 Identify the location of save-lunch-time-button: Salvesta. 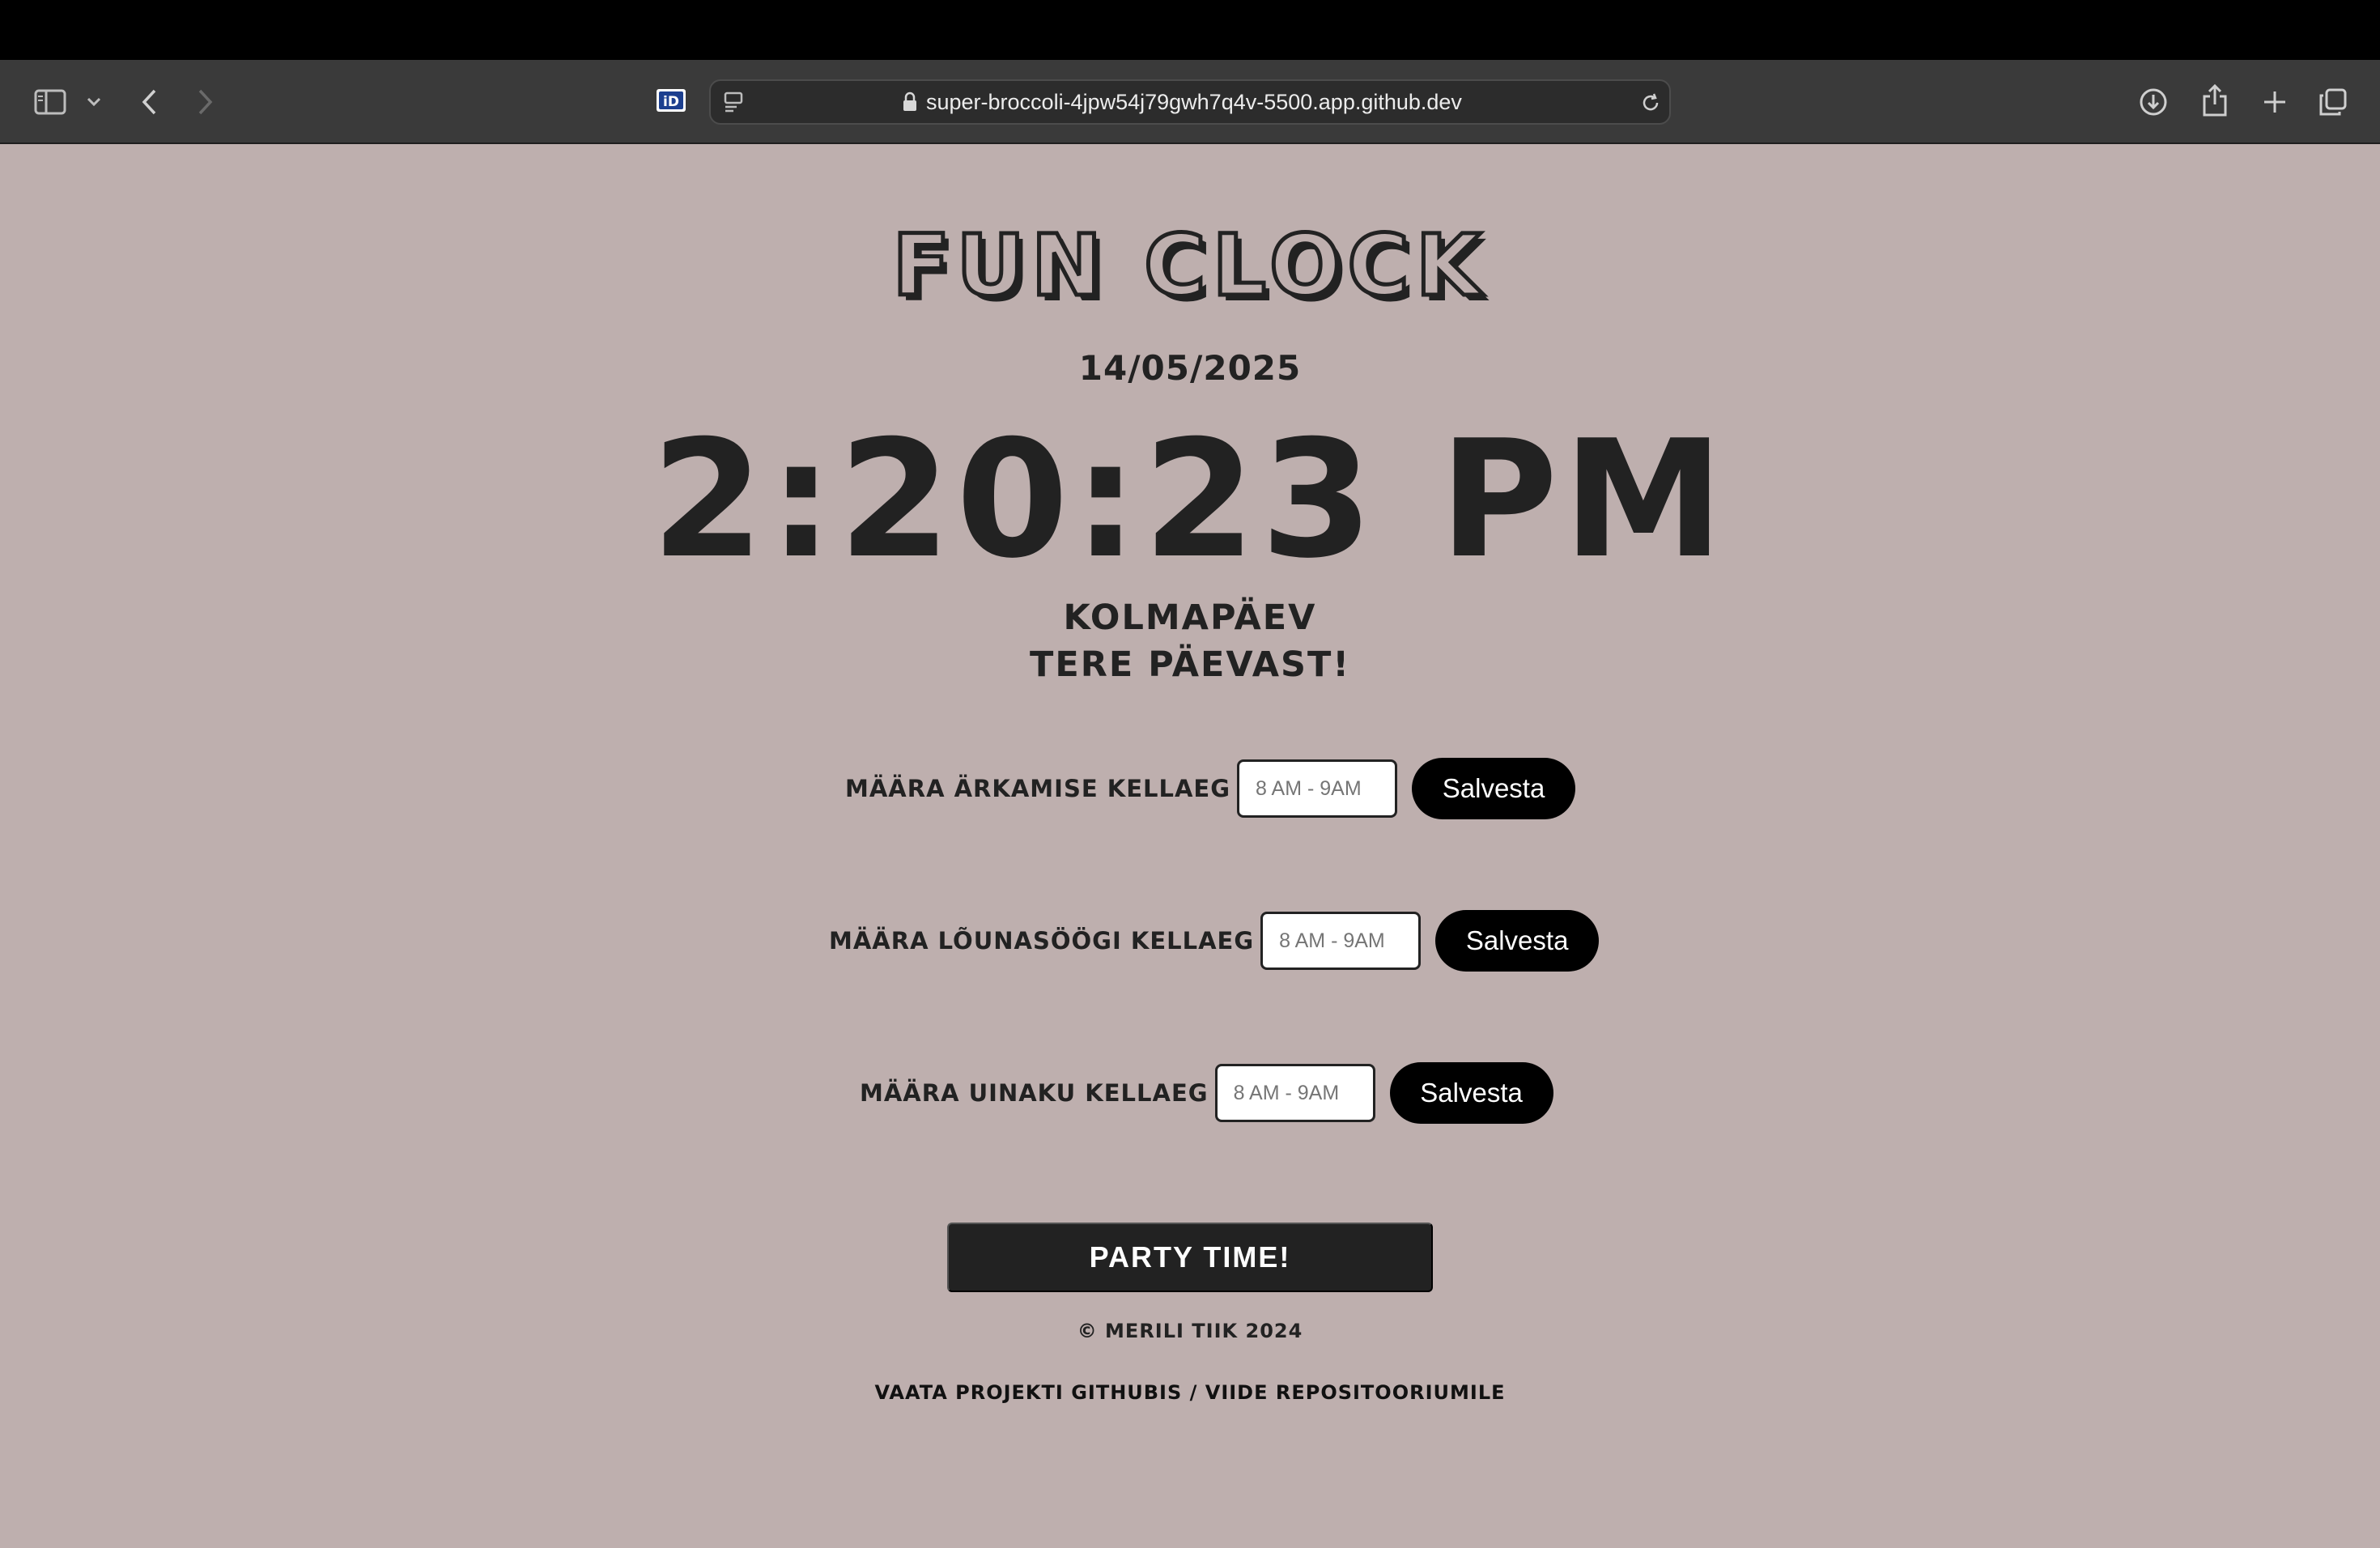
(1518, 941).